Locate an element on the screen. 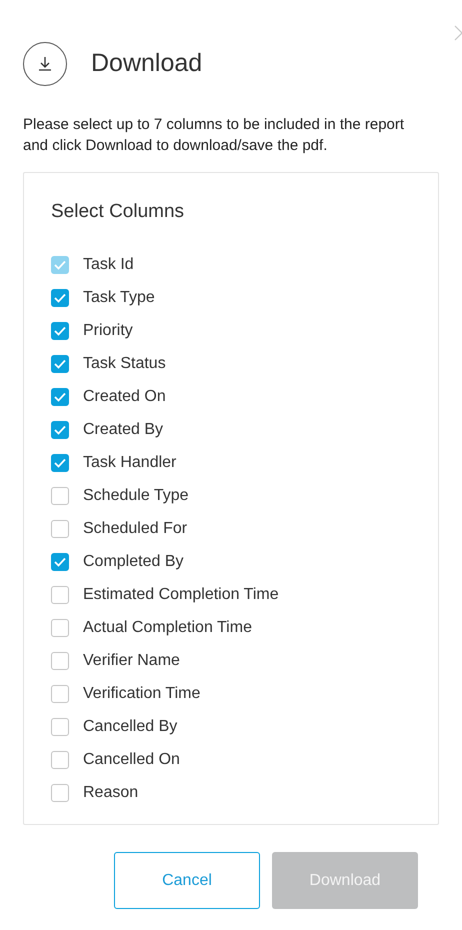 This screenshot has width=462, height=930. column-label: Reason is located at coordinates (110, 792).